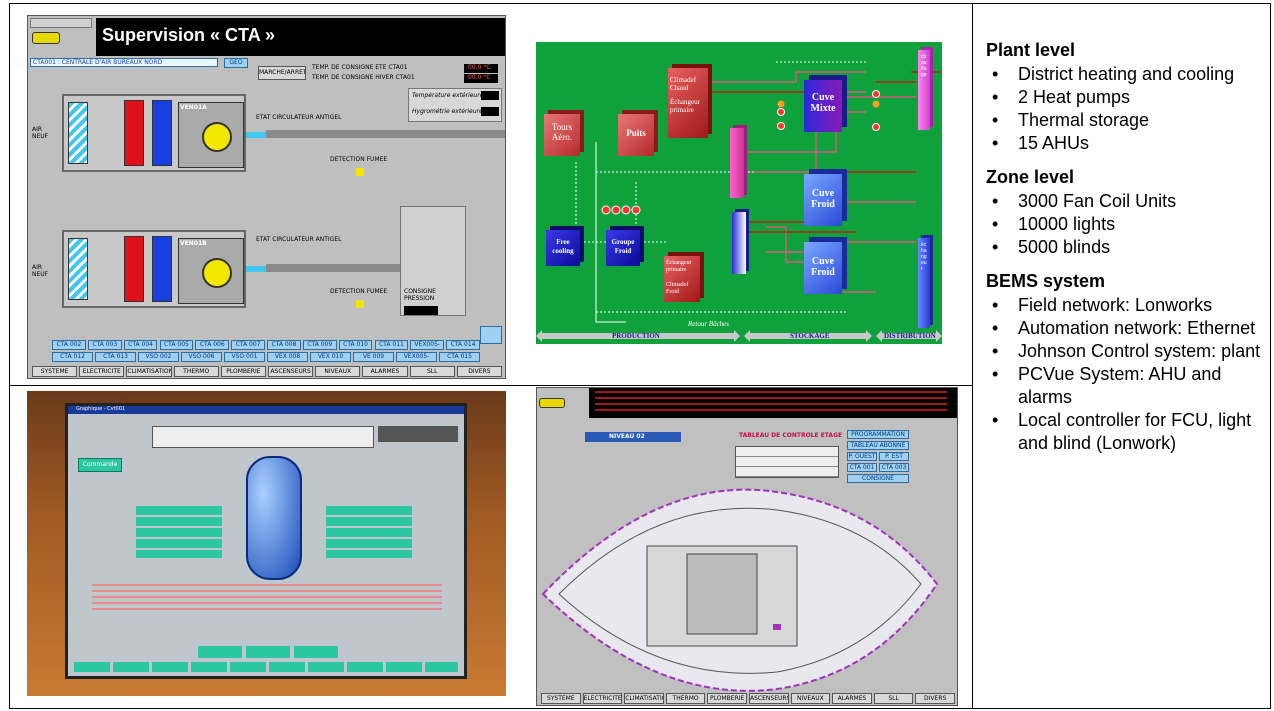 This screenshot has width=1274, height=711. I want to click on cta-nav-button: CTA 014, so click(463, 345).